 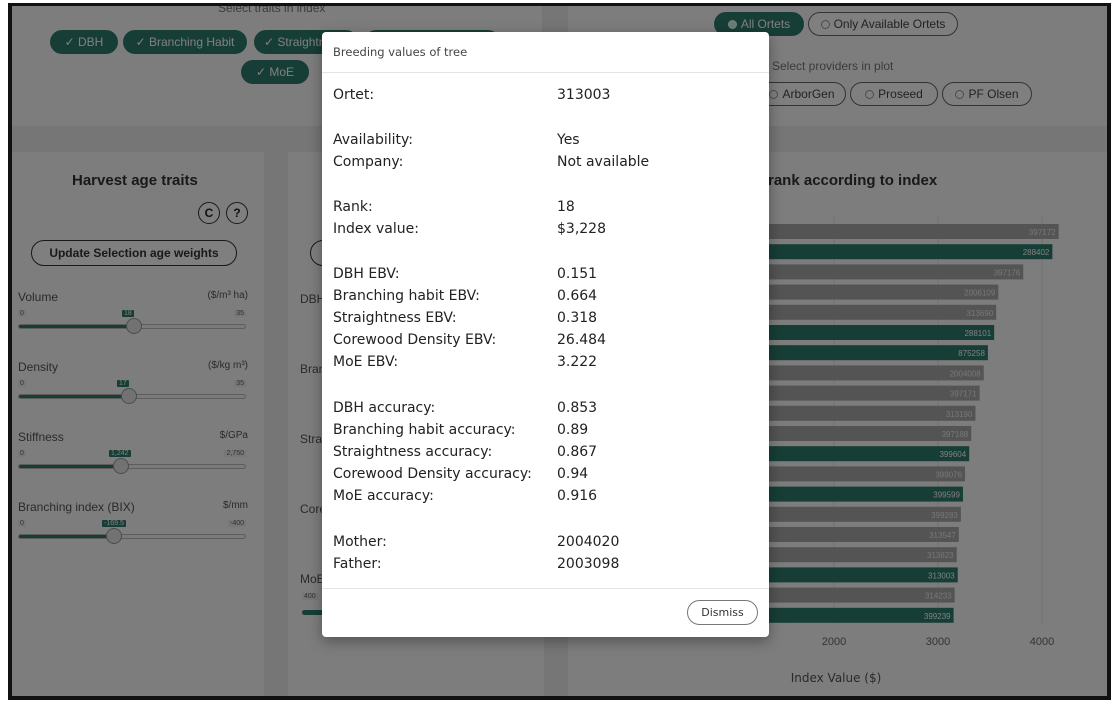 I want to click on modal-row-label: DBH EBV:, so click(x=366, y=274).